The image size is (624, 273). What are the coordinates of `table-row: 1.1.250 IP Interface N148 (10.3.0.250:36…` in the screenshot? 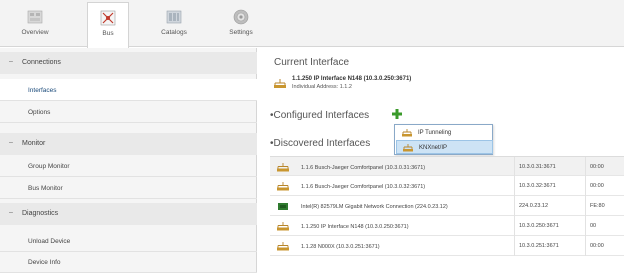 It's located at (447, 226).